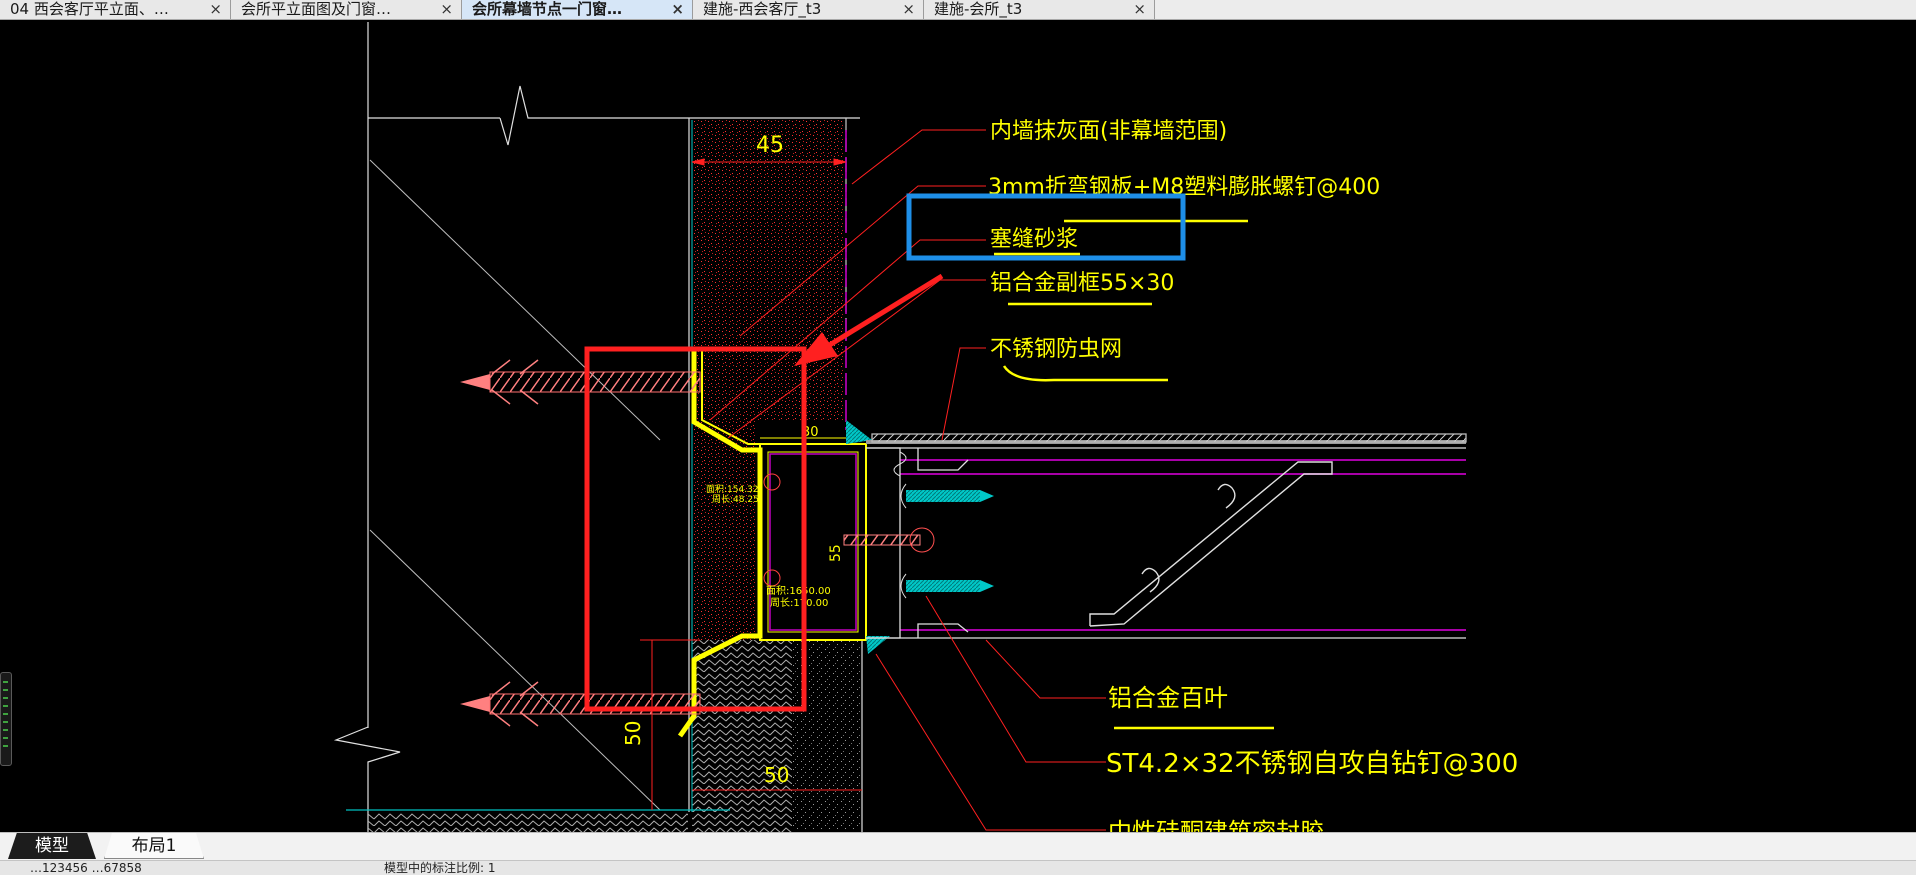 This screenshot has height=875, width=1916. I want to click on tab-layout1: 布局1, so click(154, 846).